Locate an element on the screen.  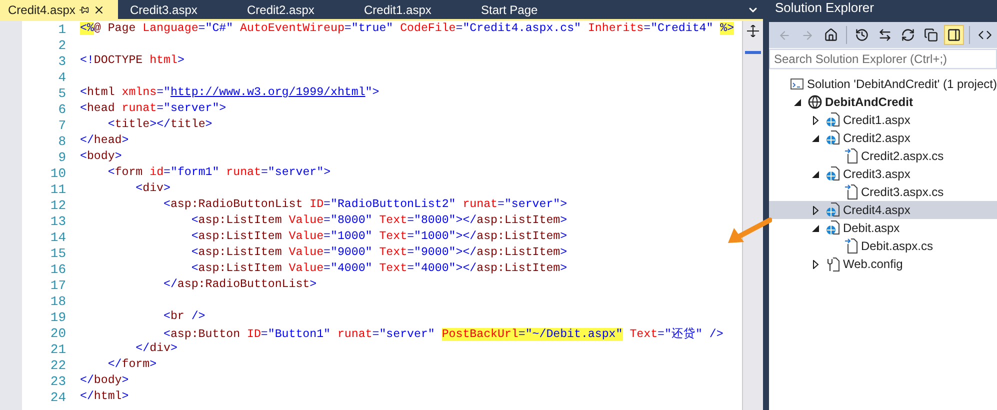
tree-item: Debit.aspx is located at coordinates (882, 228).